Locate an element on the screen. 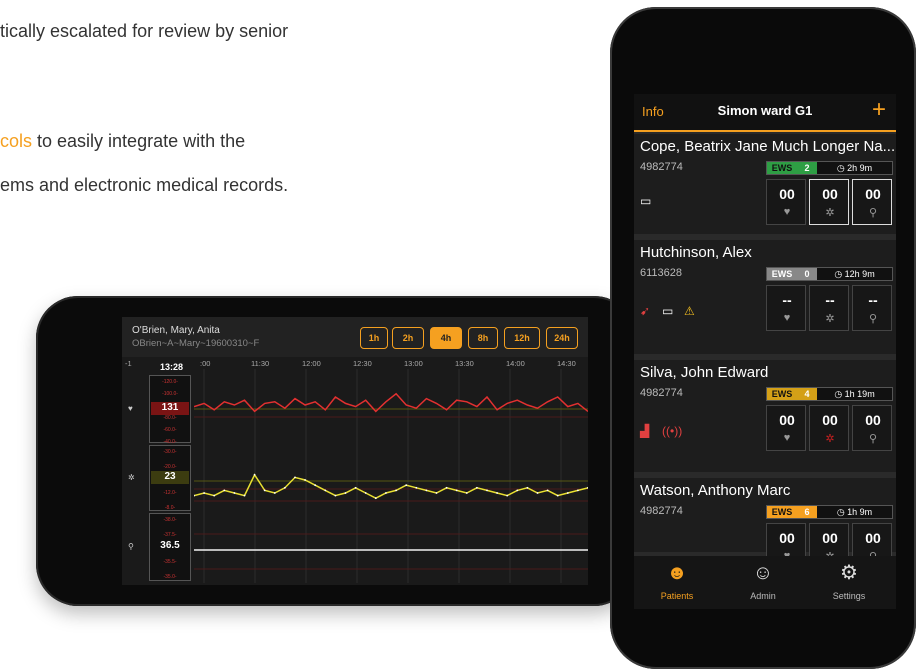 Image resolution: width=916 pixels, height=669 pixels. battery-alert-icon: ⚠ is located at coordinates (689, 311).